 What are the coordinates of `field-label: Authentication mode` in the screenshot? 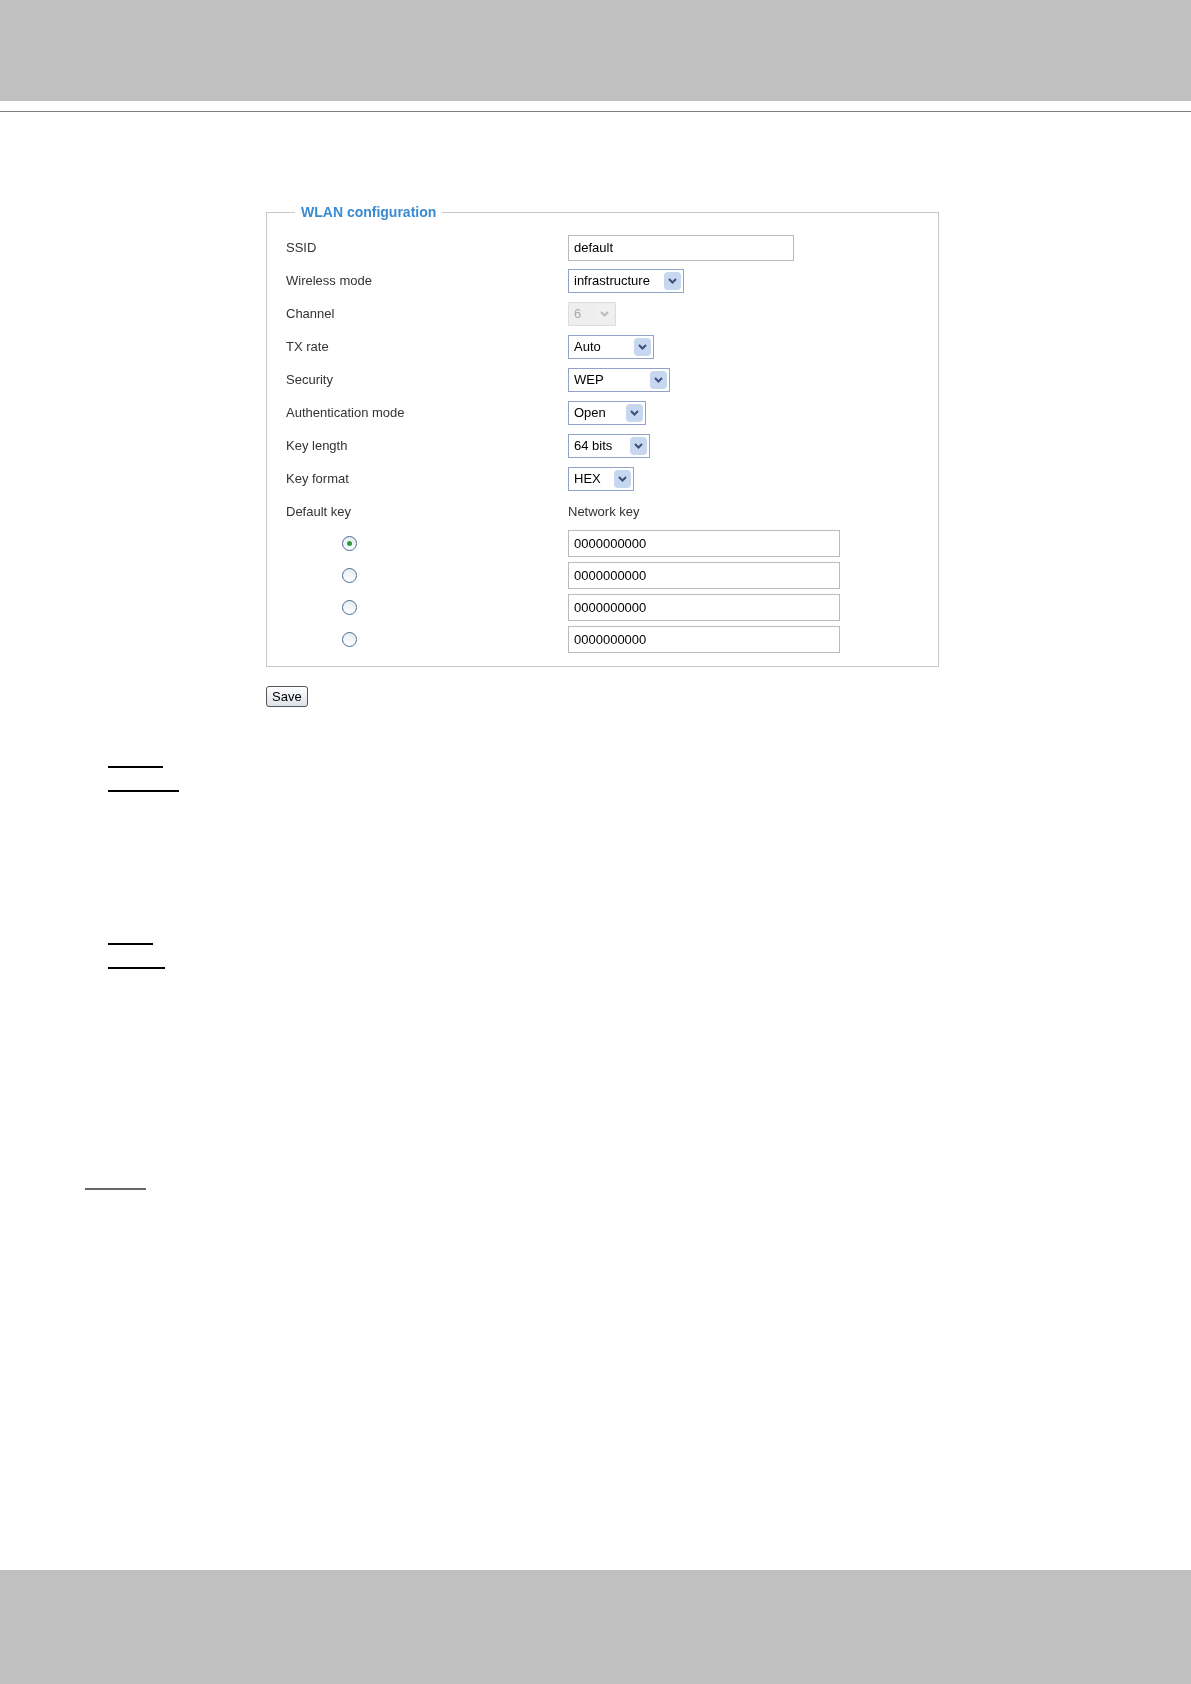 It's located at (346, 412).